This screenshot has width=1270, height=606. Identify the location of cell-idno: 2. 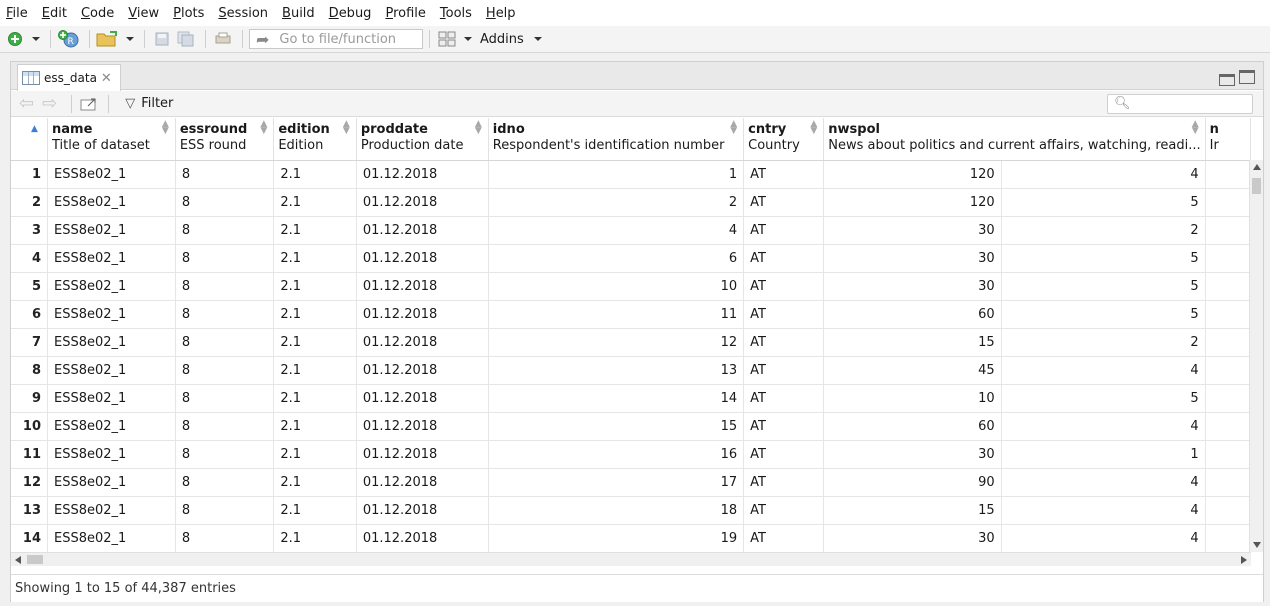
(616, 202).